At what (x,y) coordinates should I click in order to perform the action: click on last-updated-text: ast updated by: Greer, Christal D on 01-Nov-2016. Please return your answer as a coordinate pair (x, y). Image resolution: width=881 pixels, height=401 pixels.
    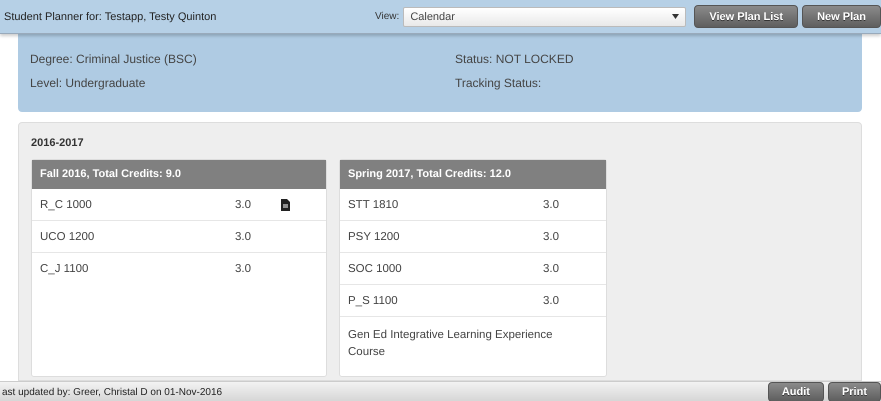
    Looking at the image, I should click on (113, 392).